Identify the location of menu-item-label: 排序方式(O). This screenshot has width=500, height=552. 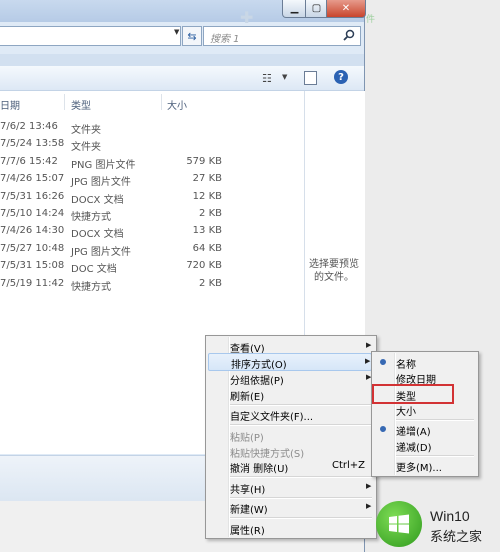
(259, 365).